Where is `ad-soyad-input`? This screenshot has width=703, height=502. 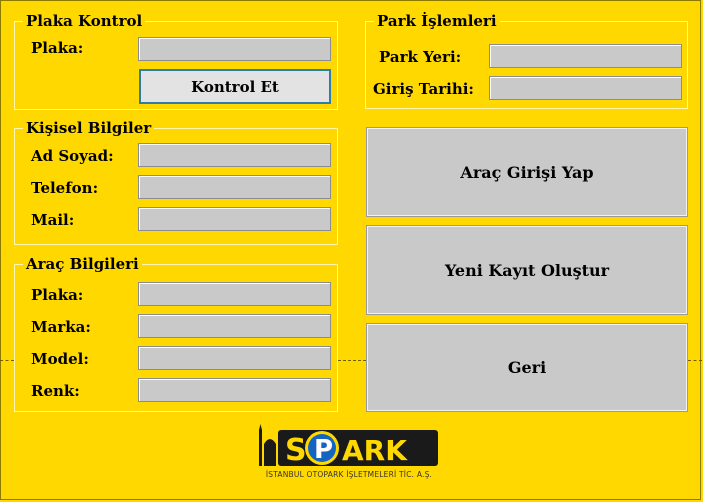
ad-soyad-input is located at coordinates (234, 155).